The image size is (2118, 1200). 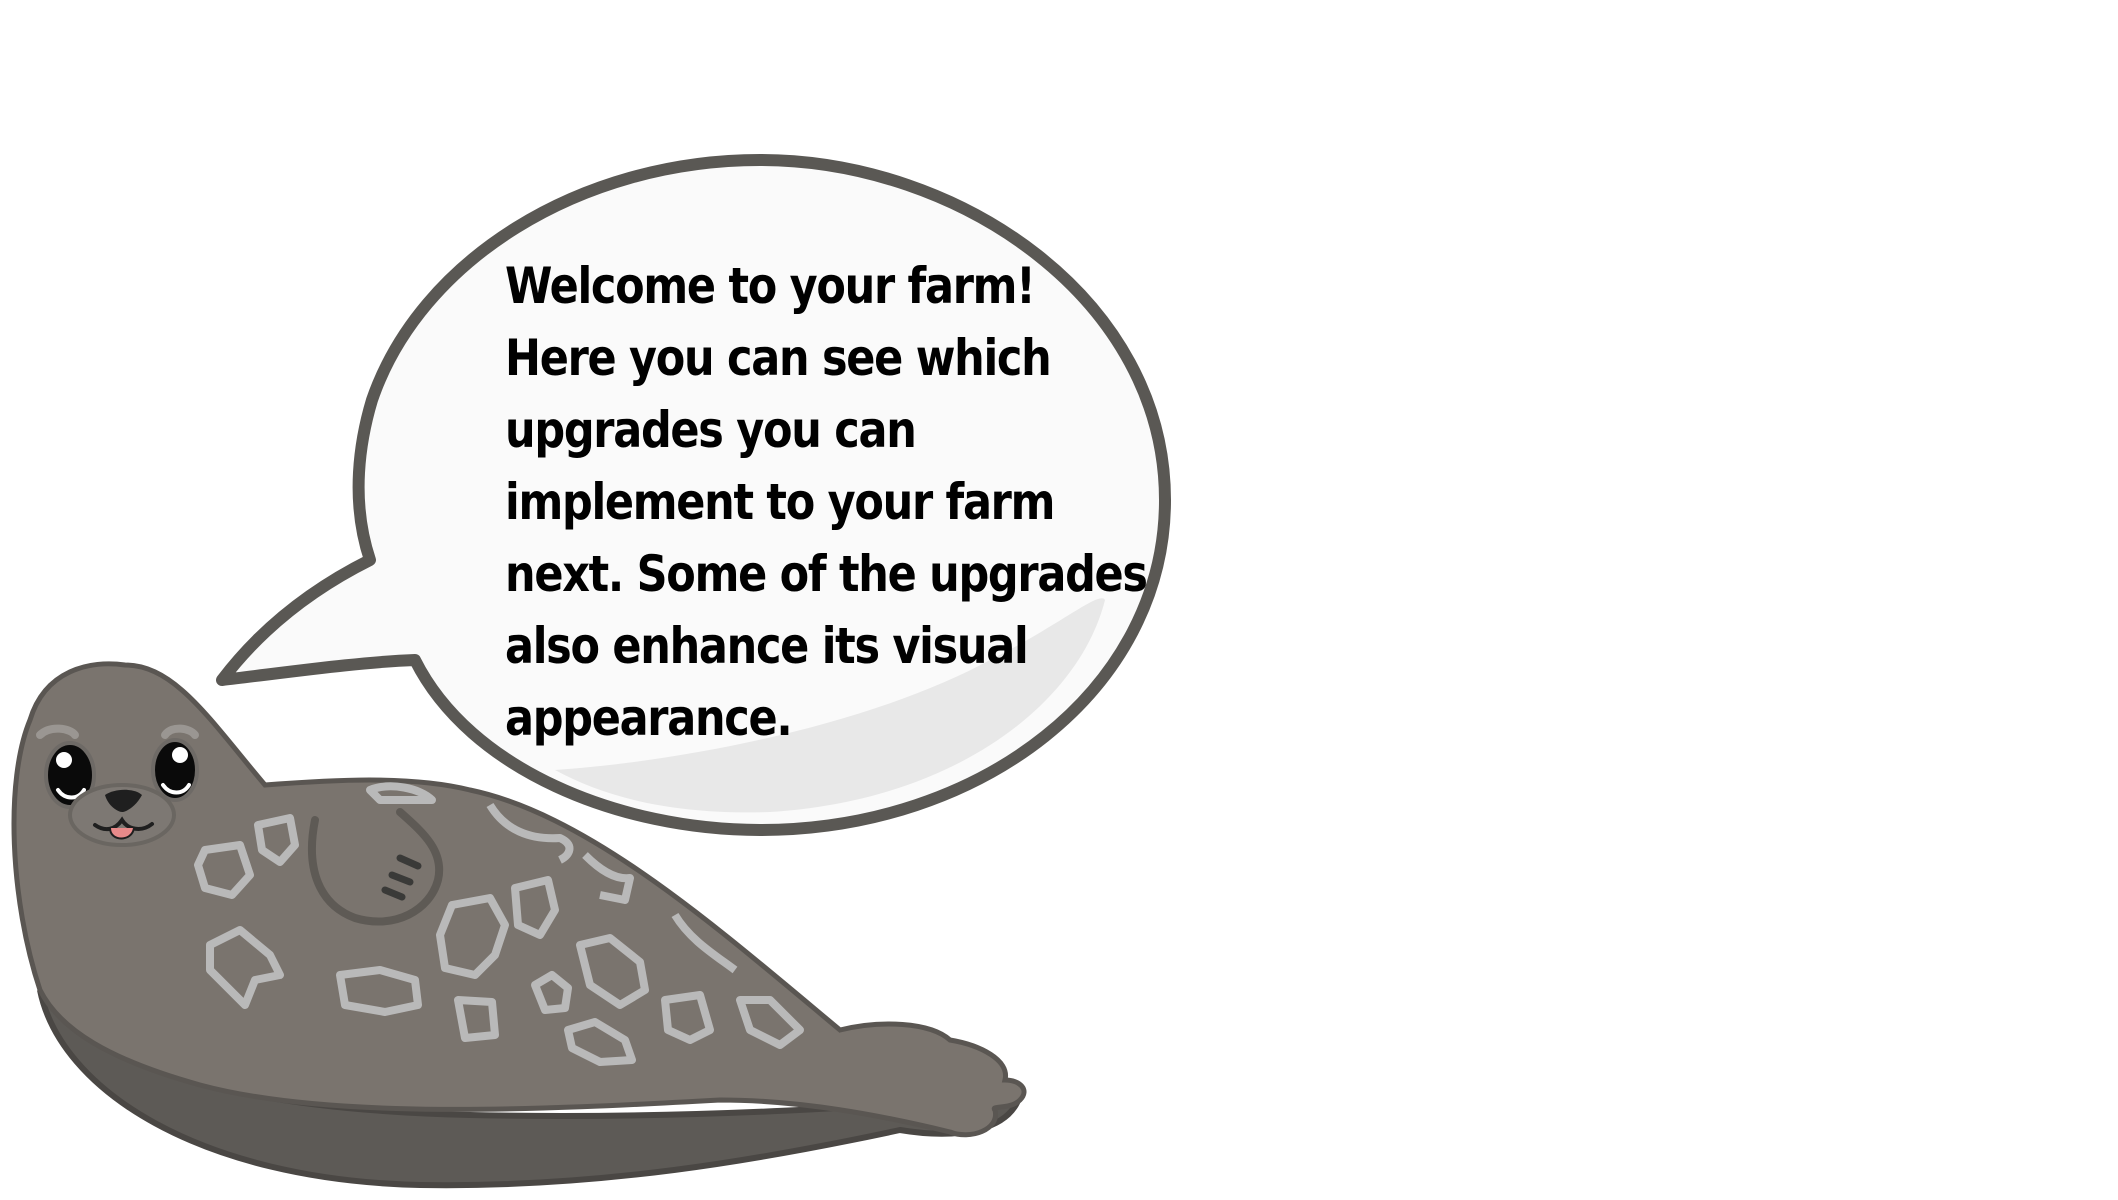 What do you see at coordinates (767, 646) in the screenshot?
I see `dialog-line: also enhance its visual` at bounding box center [767, 646].